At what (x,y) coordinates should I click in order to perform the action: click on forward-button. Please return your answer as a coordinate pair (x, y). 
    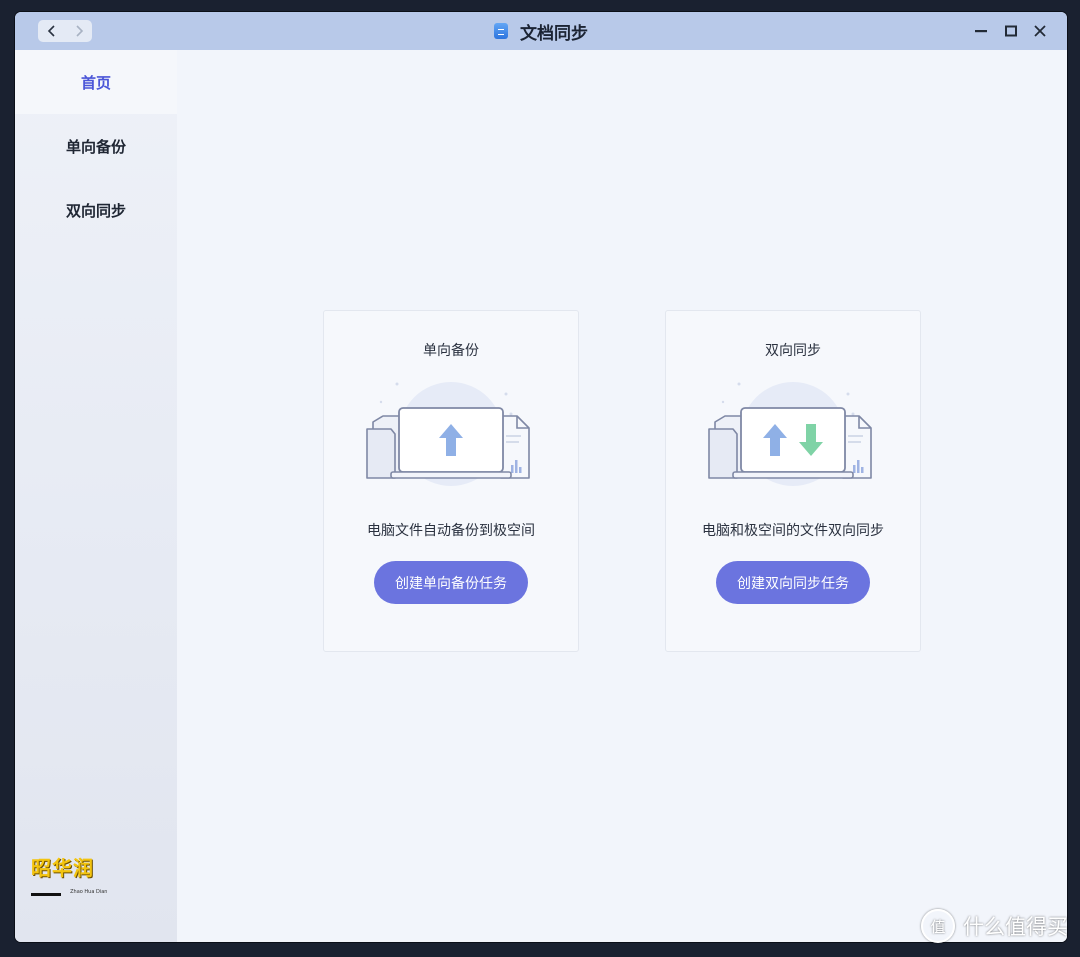
    Looking at the image, I should click on (78, 31).